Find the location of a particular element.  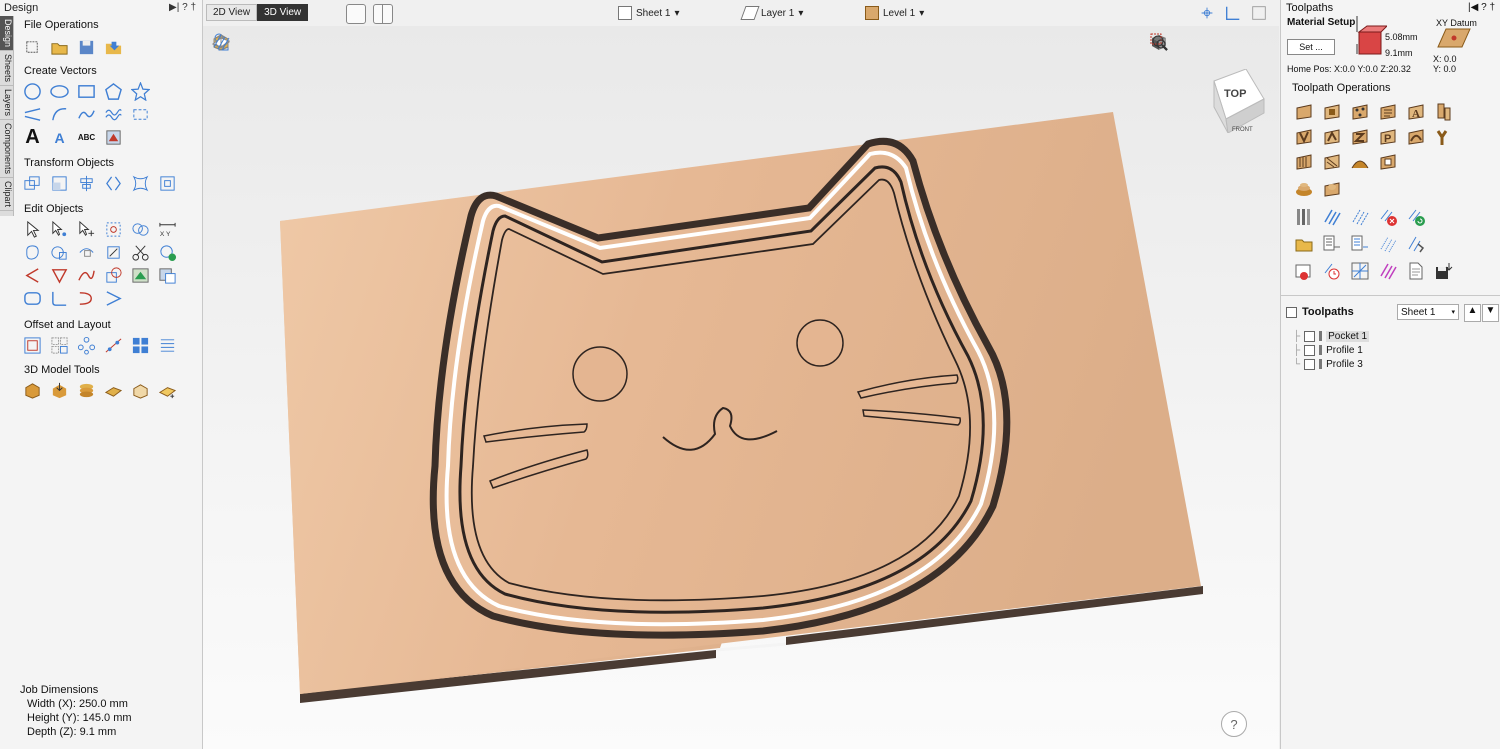

vcarve-v-icon is located at coordinates (1304, 137).